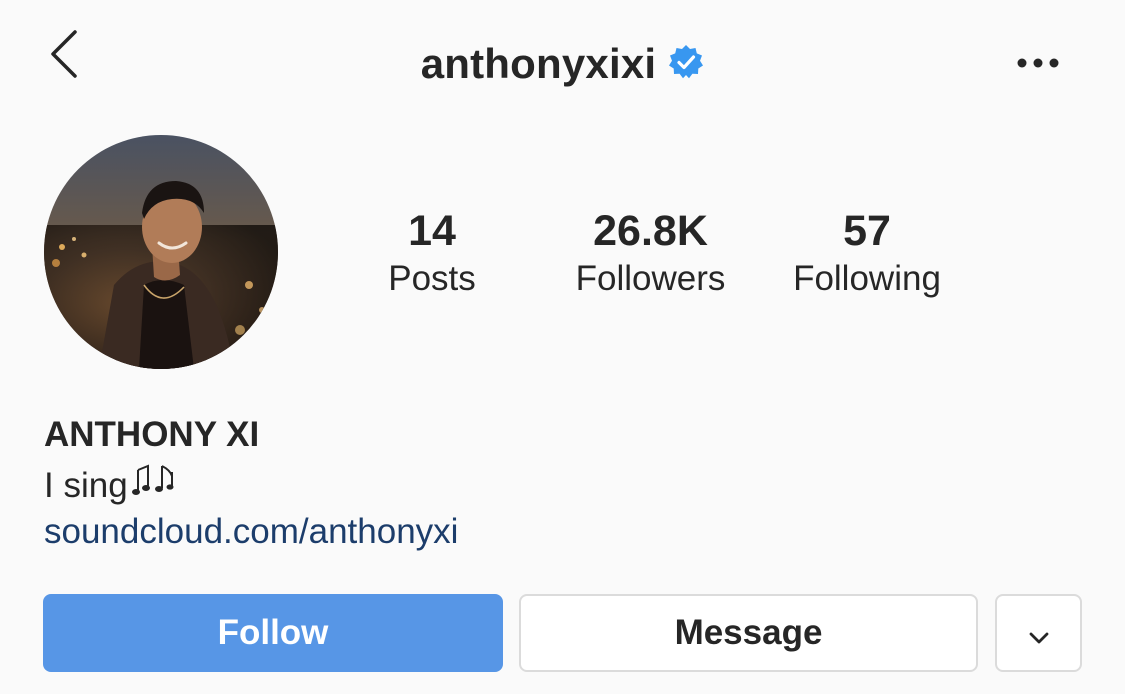  What do you see at coordinates (432, 231) in the screenshot?
I see `posts-value: 14` at bounding box center [432, 231].